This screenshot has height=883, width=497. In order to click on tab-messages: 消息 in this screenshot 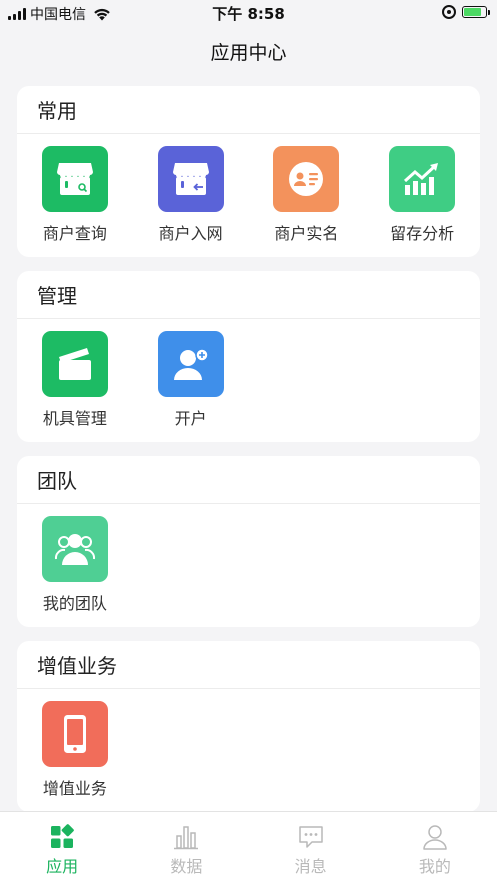, I will do `click(311, 847)`.